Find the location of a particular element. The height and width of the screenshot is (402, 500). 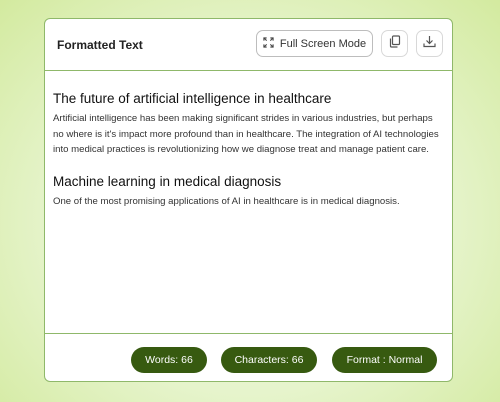

download-icon is located at coordinates (429, 44).